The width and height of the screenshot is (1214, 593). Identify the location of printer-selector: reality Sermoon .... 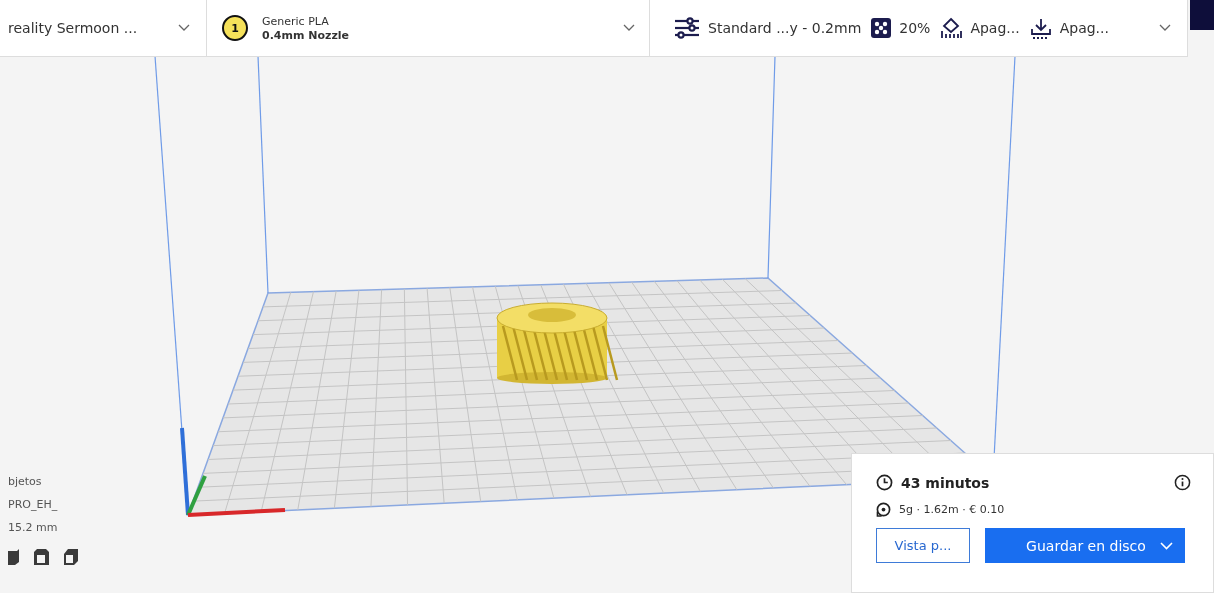
(103, 28).